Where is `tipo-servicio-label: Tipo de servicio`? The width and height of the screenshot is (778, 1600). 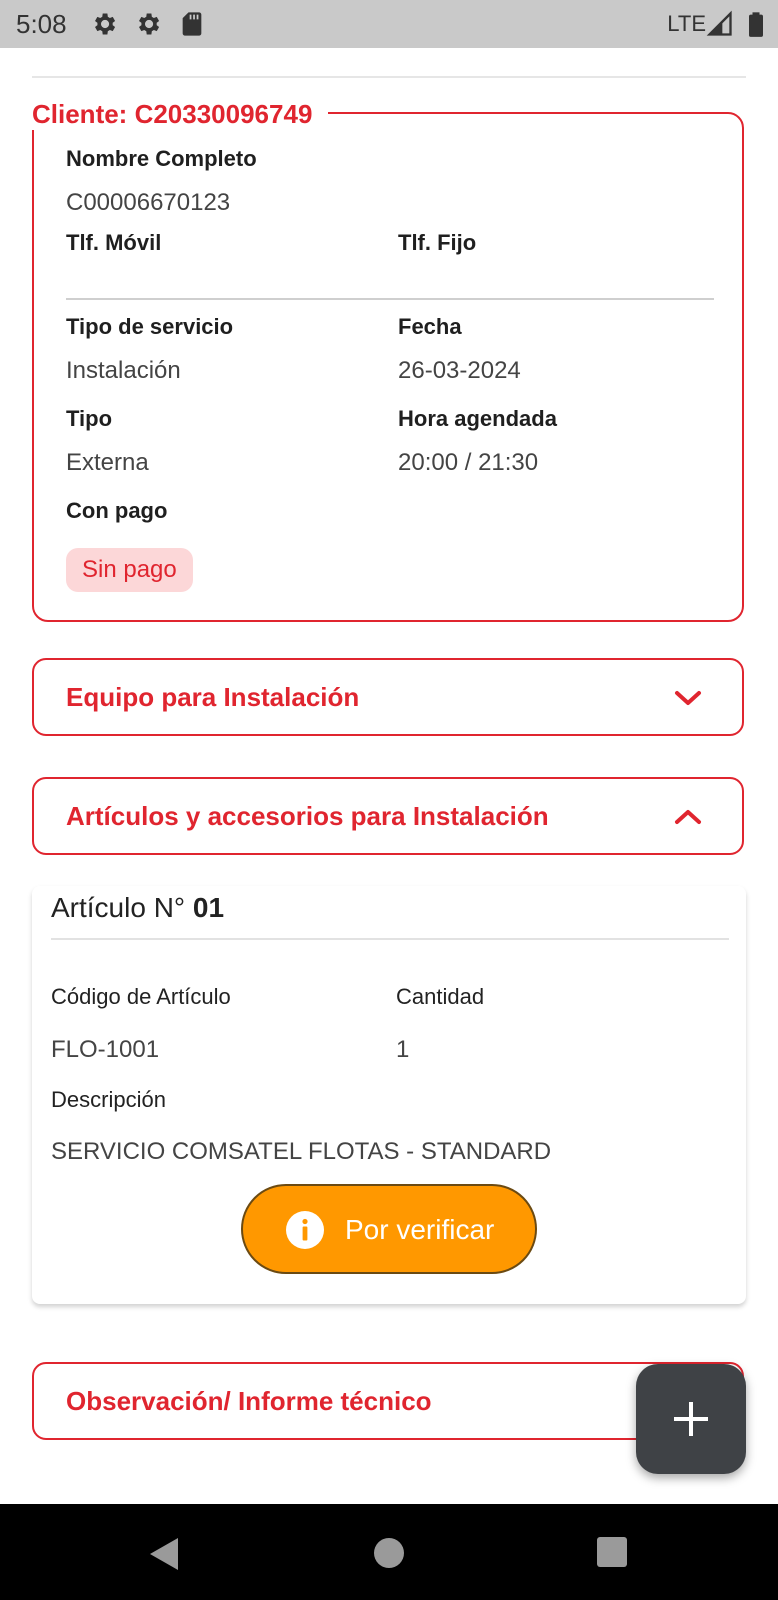 tipo-servicio-label: Tipo de servicio is located at coordinates (150, 326).